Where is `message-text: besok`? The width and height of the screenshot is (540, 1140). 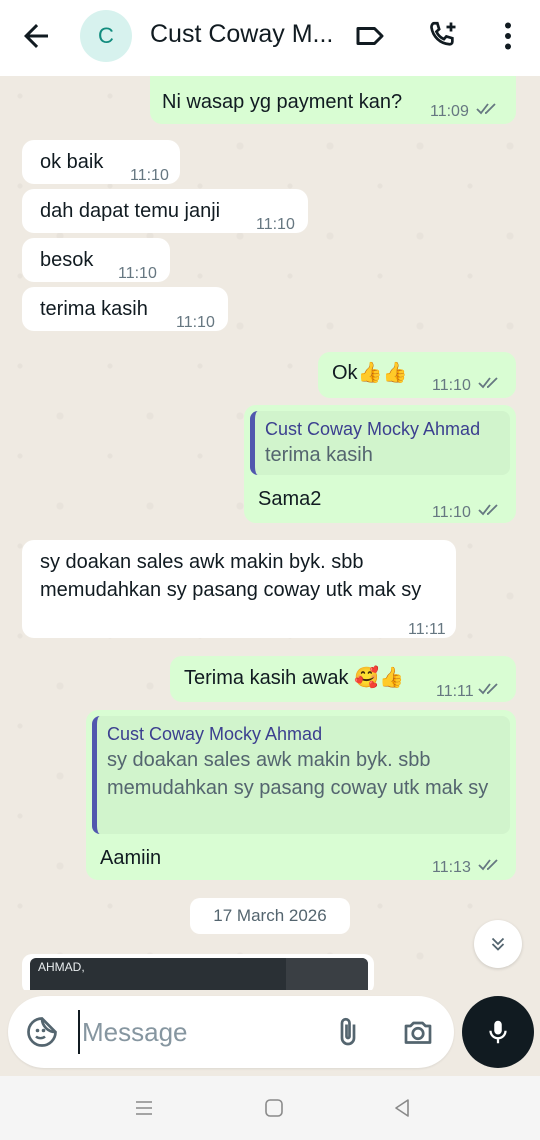 message-text: besok is located at coordinates (67, 260).